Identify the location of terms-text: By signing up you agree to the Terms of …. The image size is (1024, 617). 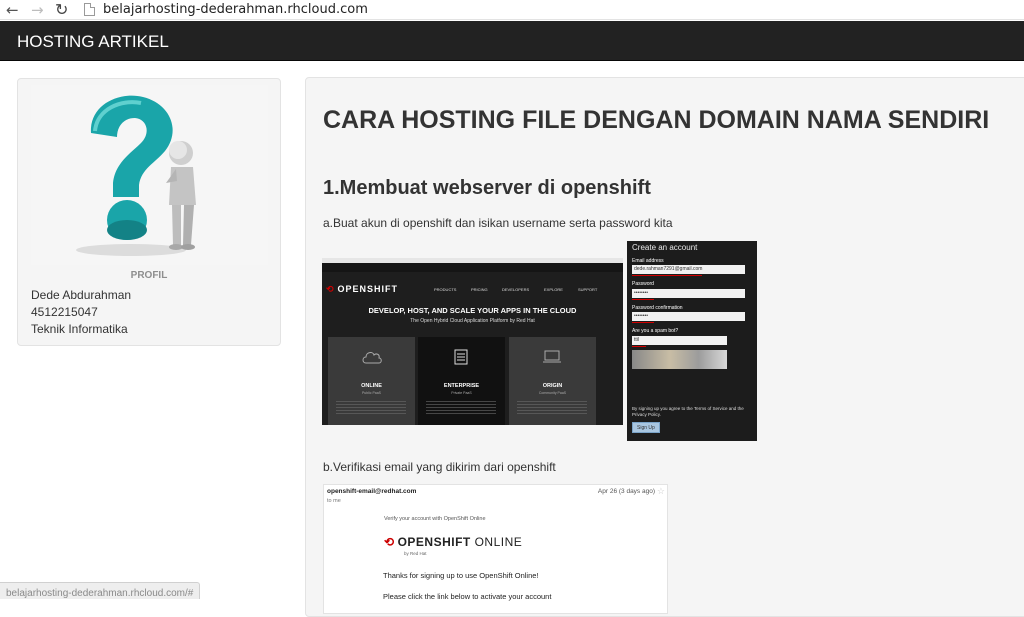
(688, 411).